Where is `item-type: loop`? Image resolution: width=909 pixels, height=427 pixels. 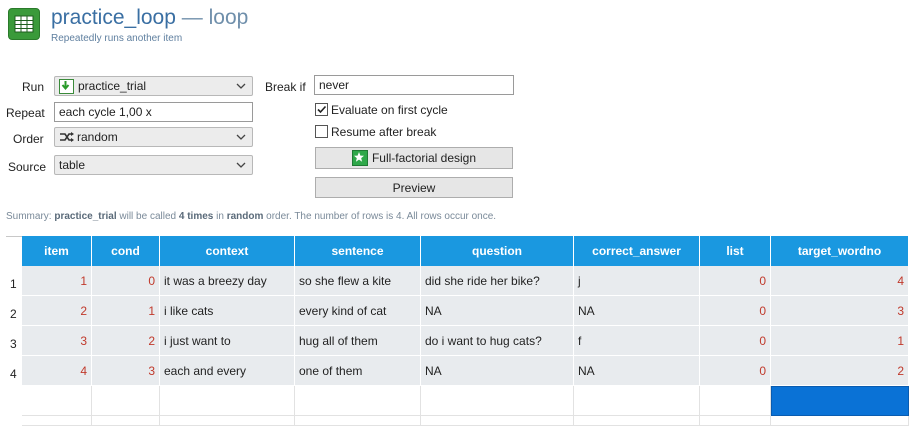 item-type: loop is located at coordinates (228, 17).